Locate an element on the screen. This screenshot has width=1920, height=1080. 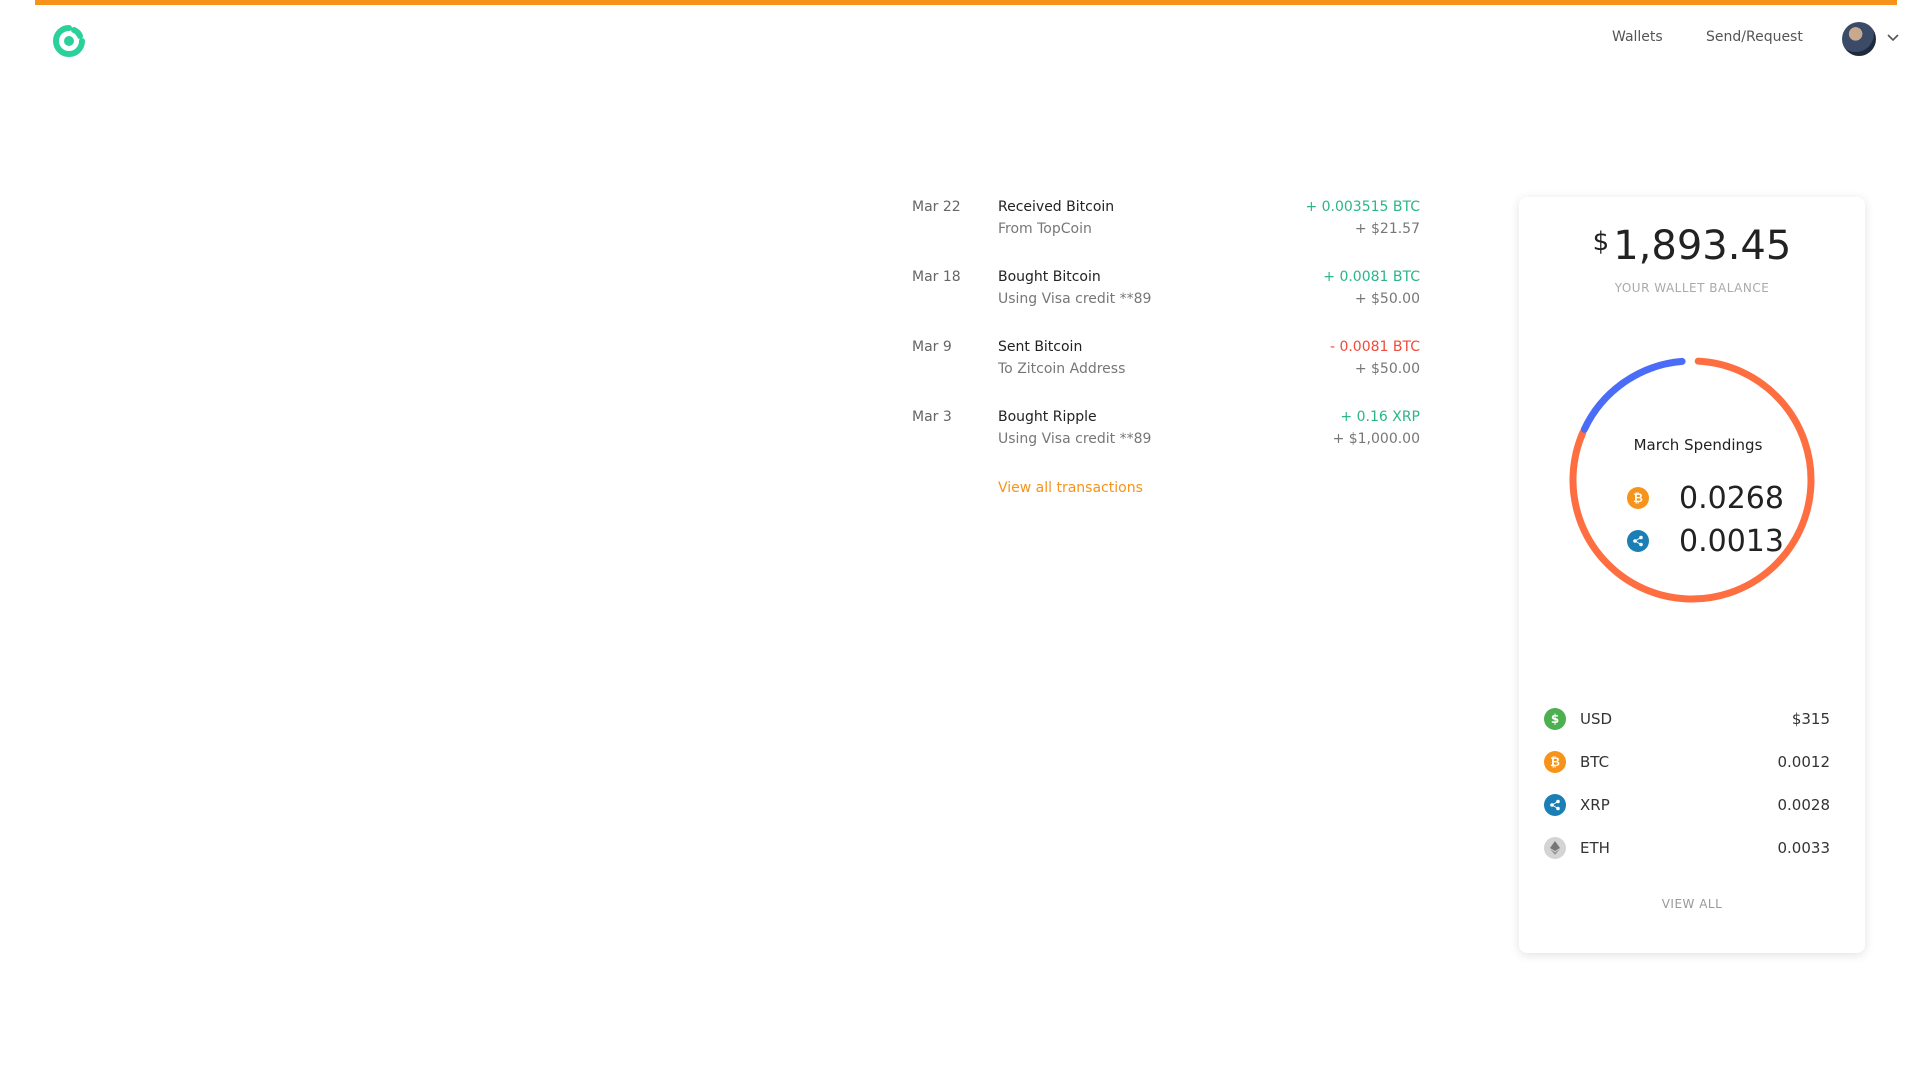
asset-value: 0.0012 is located at coordinates (1804, 762).